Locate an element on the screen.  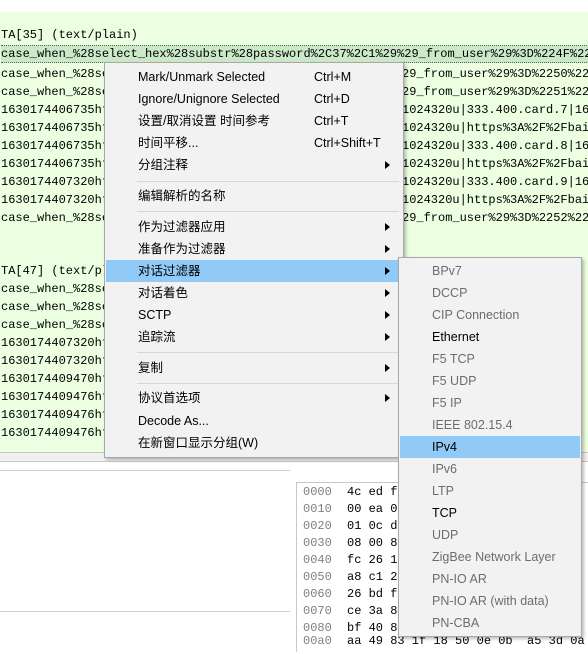
menu-item-ignore-unignore: Ignore/Unignore Selected Ctrl+D is located at coordinates (254, 99).